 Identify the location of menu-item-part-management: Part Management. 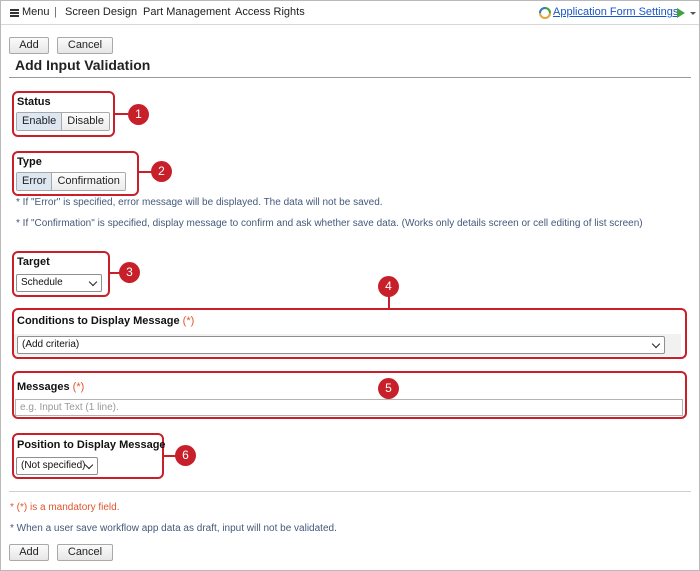
(186, 12).